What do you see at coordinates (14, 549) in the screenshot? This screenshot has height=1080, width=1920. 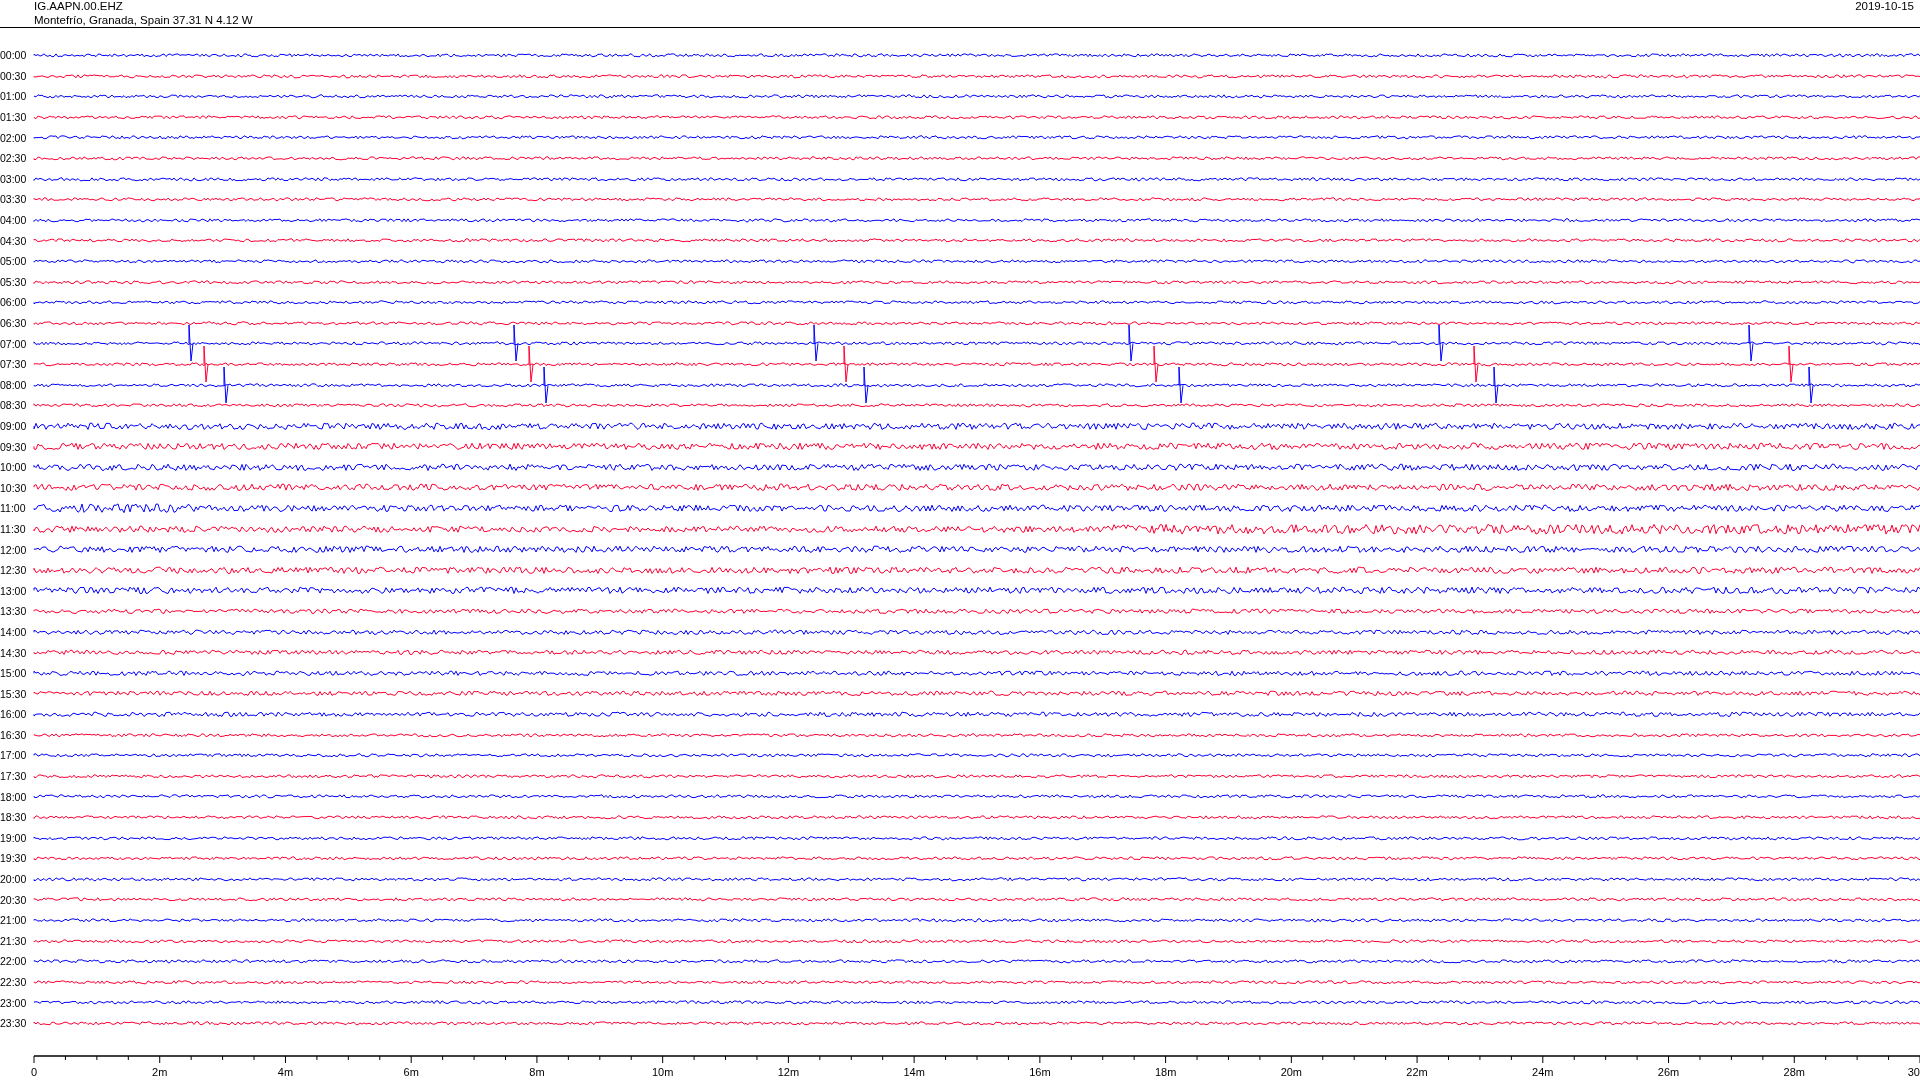 I see `time-label: 12:00` at bounding box center [14, 549].